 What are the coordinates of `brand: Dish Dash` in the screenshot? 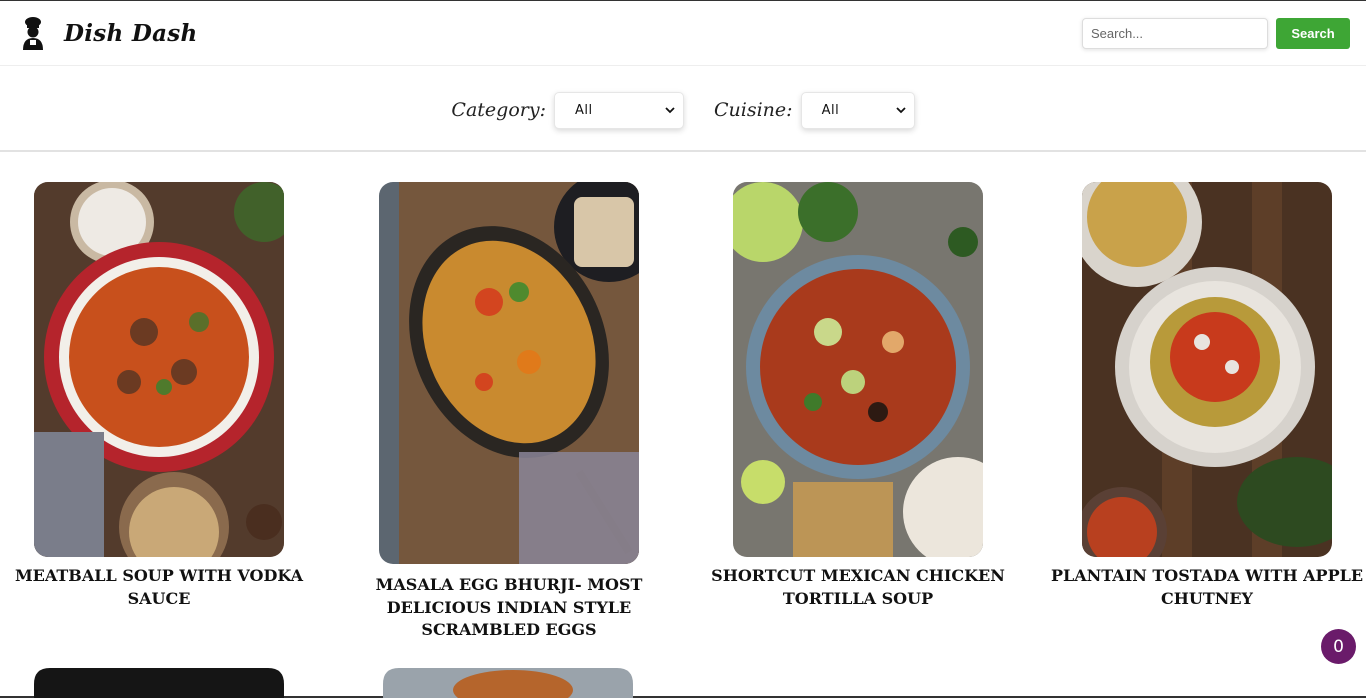 It's located at (109, 33).